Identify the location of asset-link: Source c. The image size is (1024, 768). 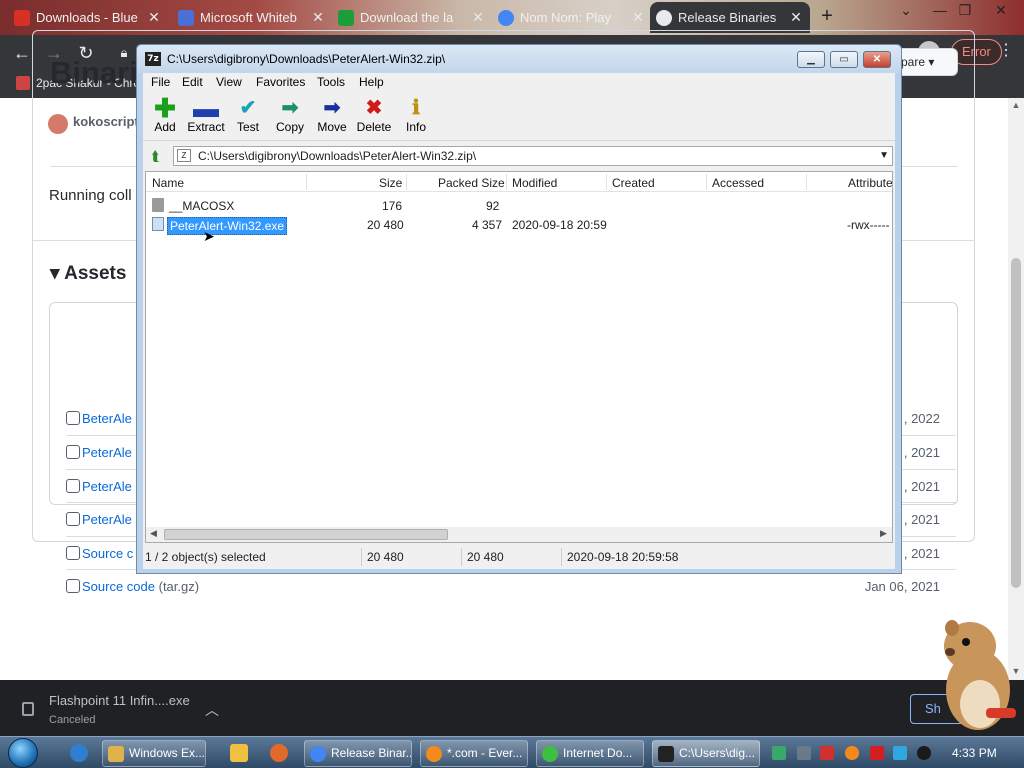
(107, 553).